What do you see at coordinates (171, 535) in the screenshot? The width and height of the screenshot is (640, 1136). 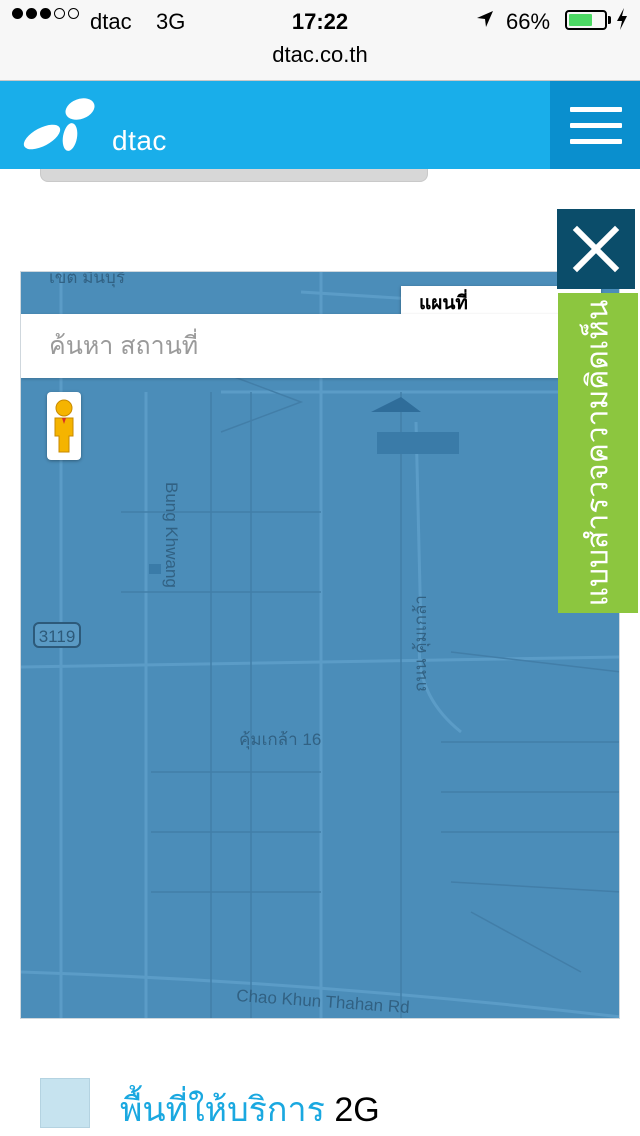 I see `map-label-bung-khwang: Bung Khwang` at bounding box center [171, 535].